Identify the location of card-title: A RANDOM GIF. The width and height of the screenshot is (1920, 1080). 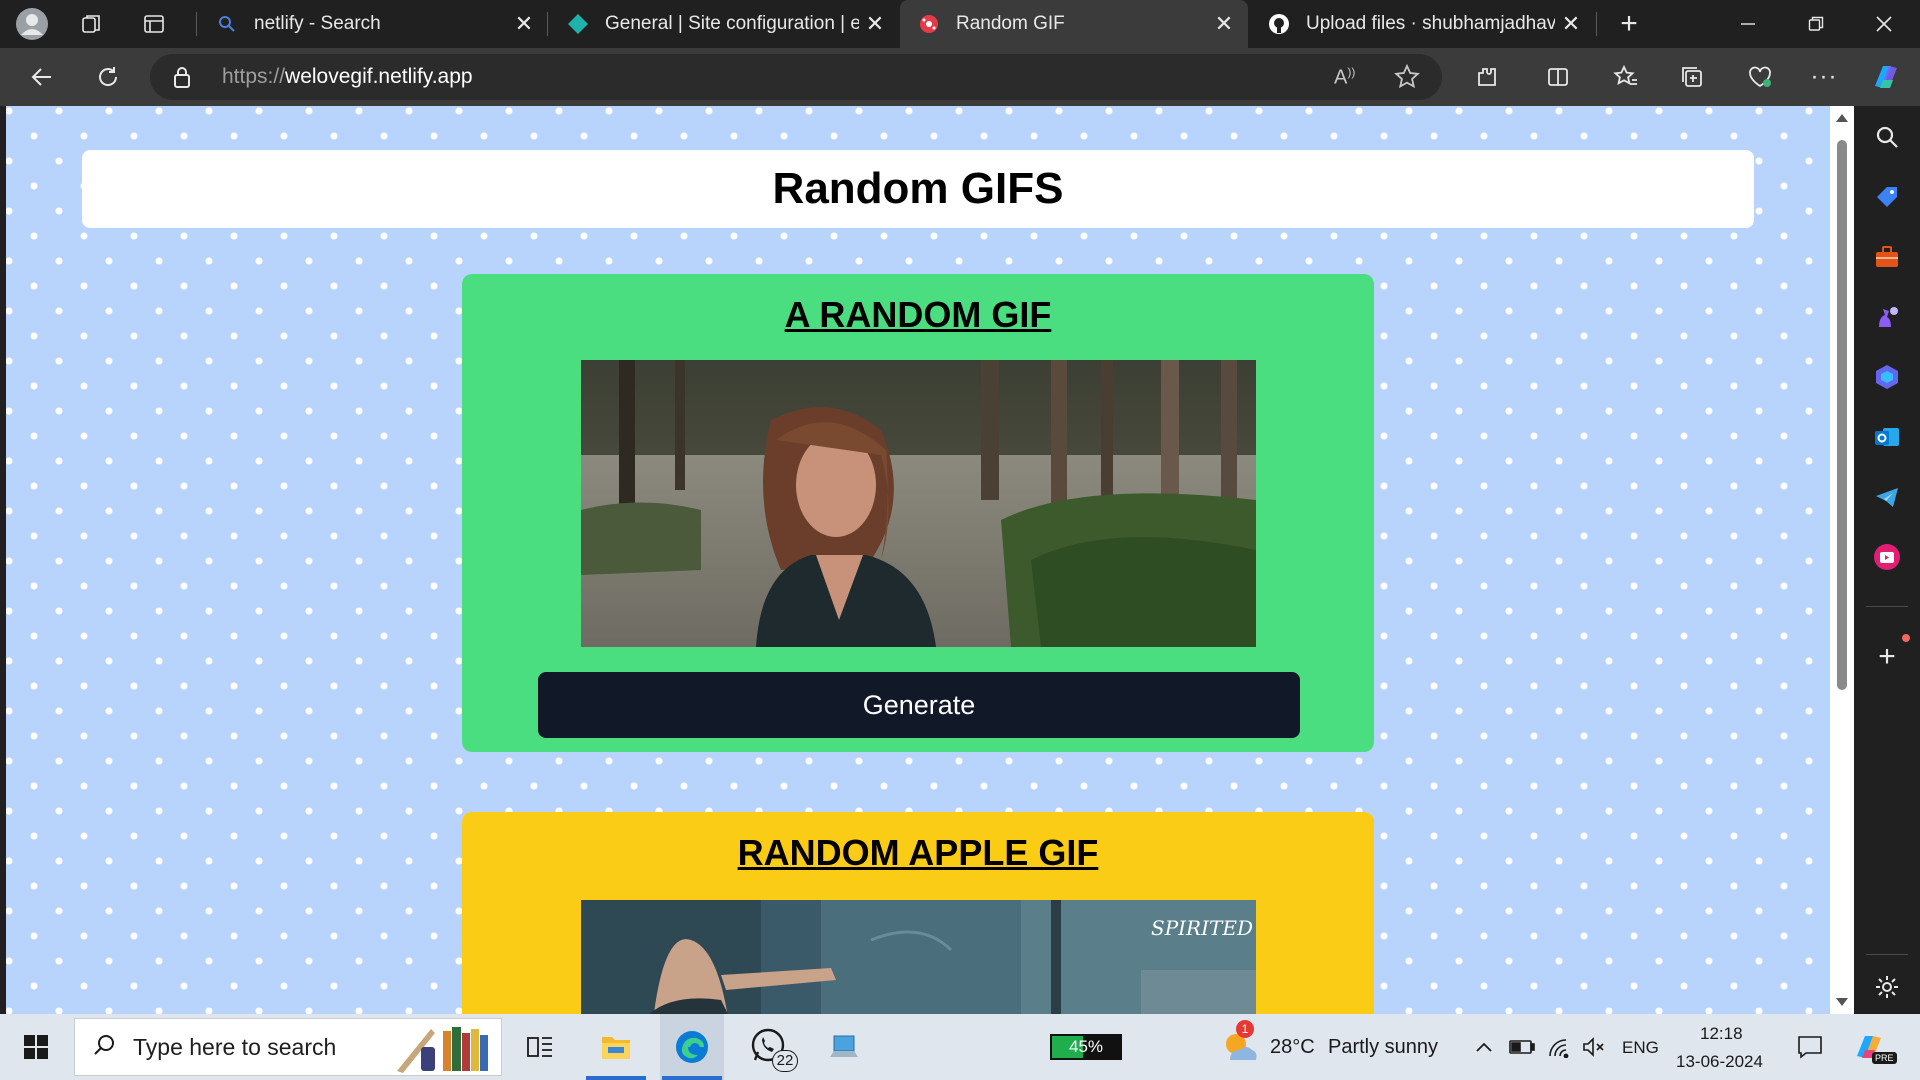
(918, 314).